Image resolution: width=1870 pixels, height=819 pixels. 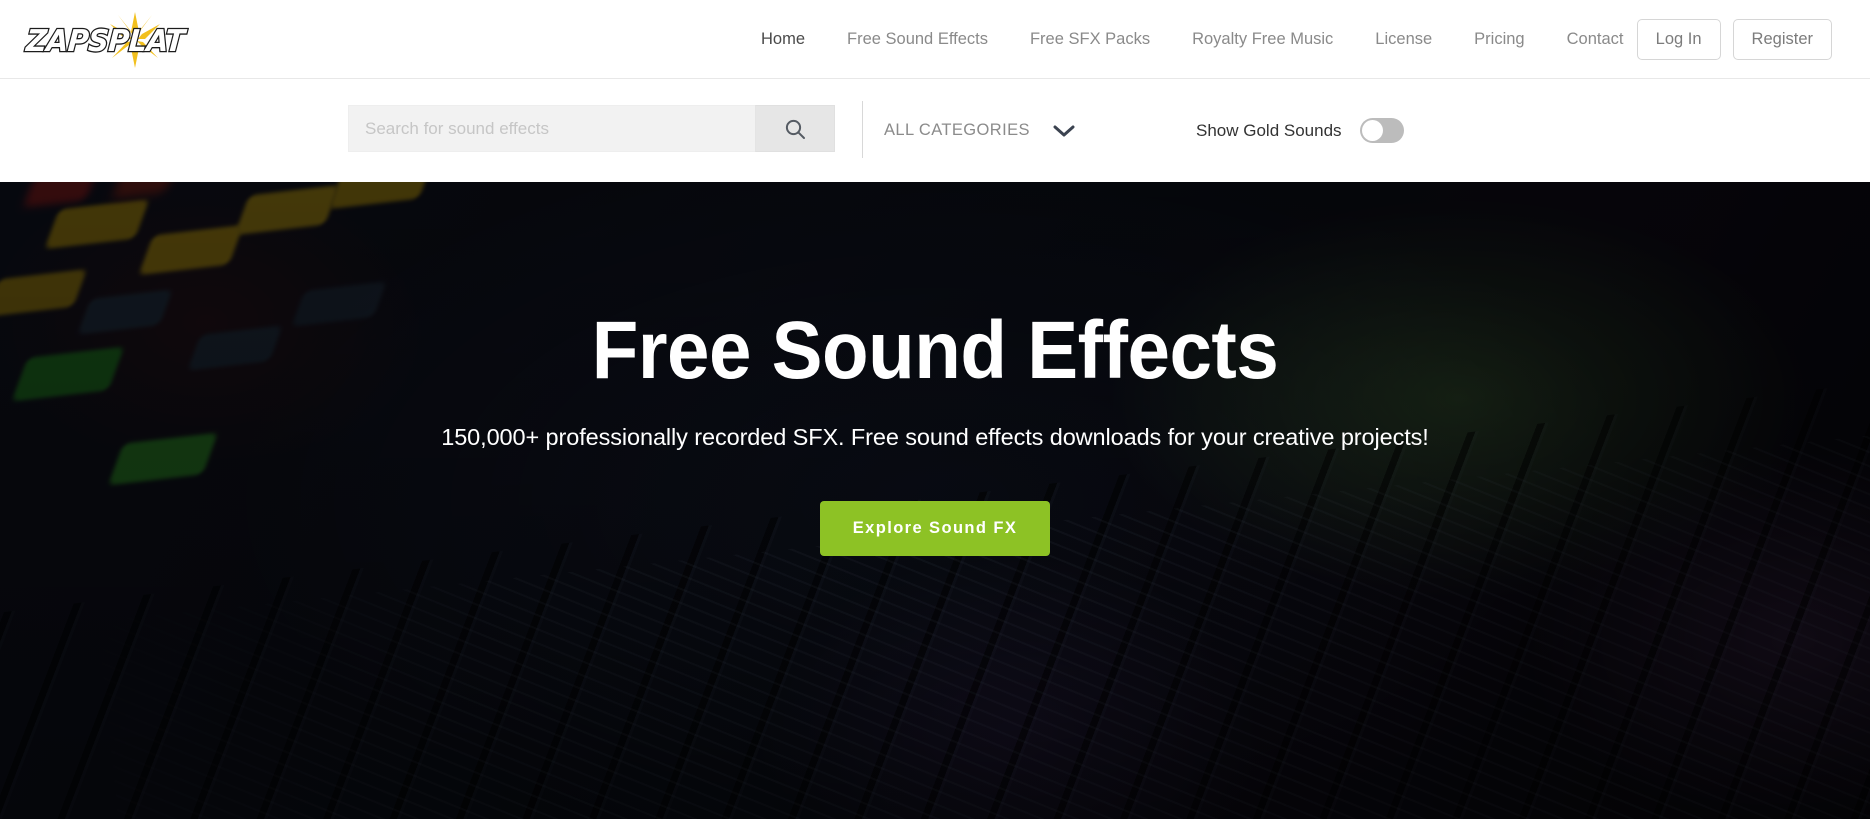 What do you see at coordinates (551, 128) in the screenshot?
I see `search-input` at bounding box center [551, 128].